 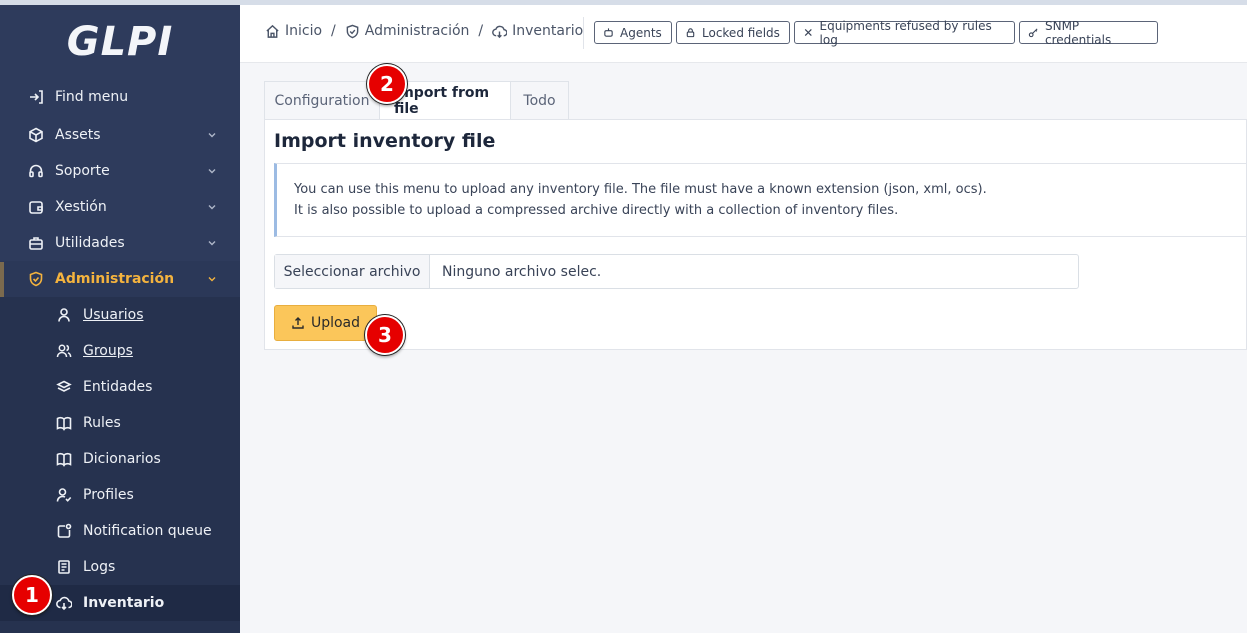 What do you see at coordinates (36, 207) in the screenshot?
I see `wallet-icon` at bounding box center [36, 207].